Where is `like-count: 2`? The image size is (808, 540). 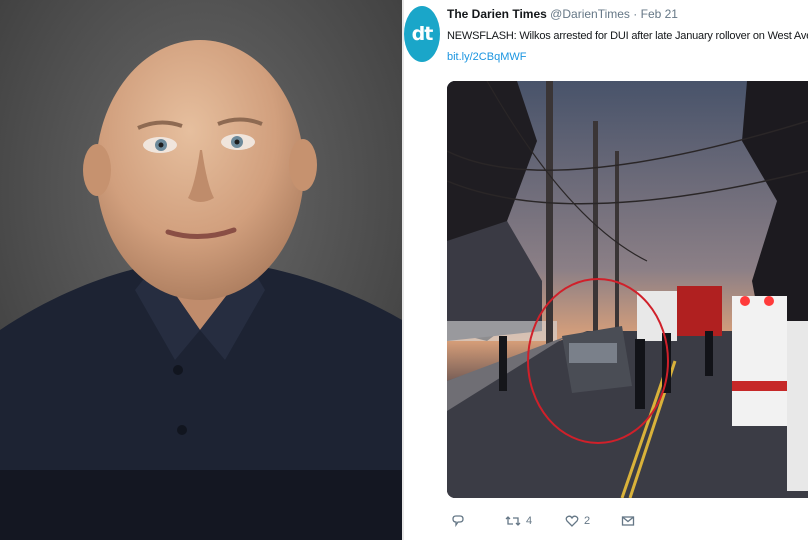 like-count: 2 is located at coordinates (587, 521).